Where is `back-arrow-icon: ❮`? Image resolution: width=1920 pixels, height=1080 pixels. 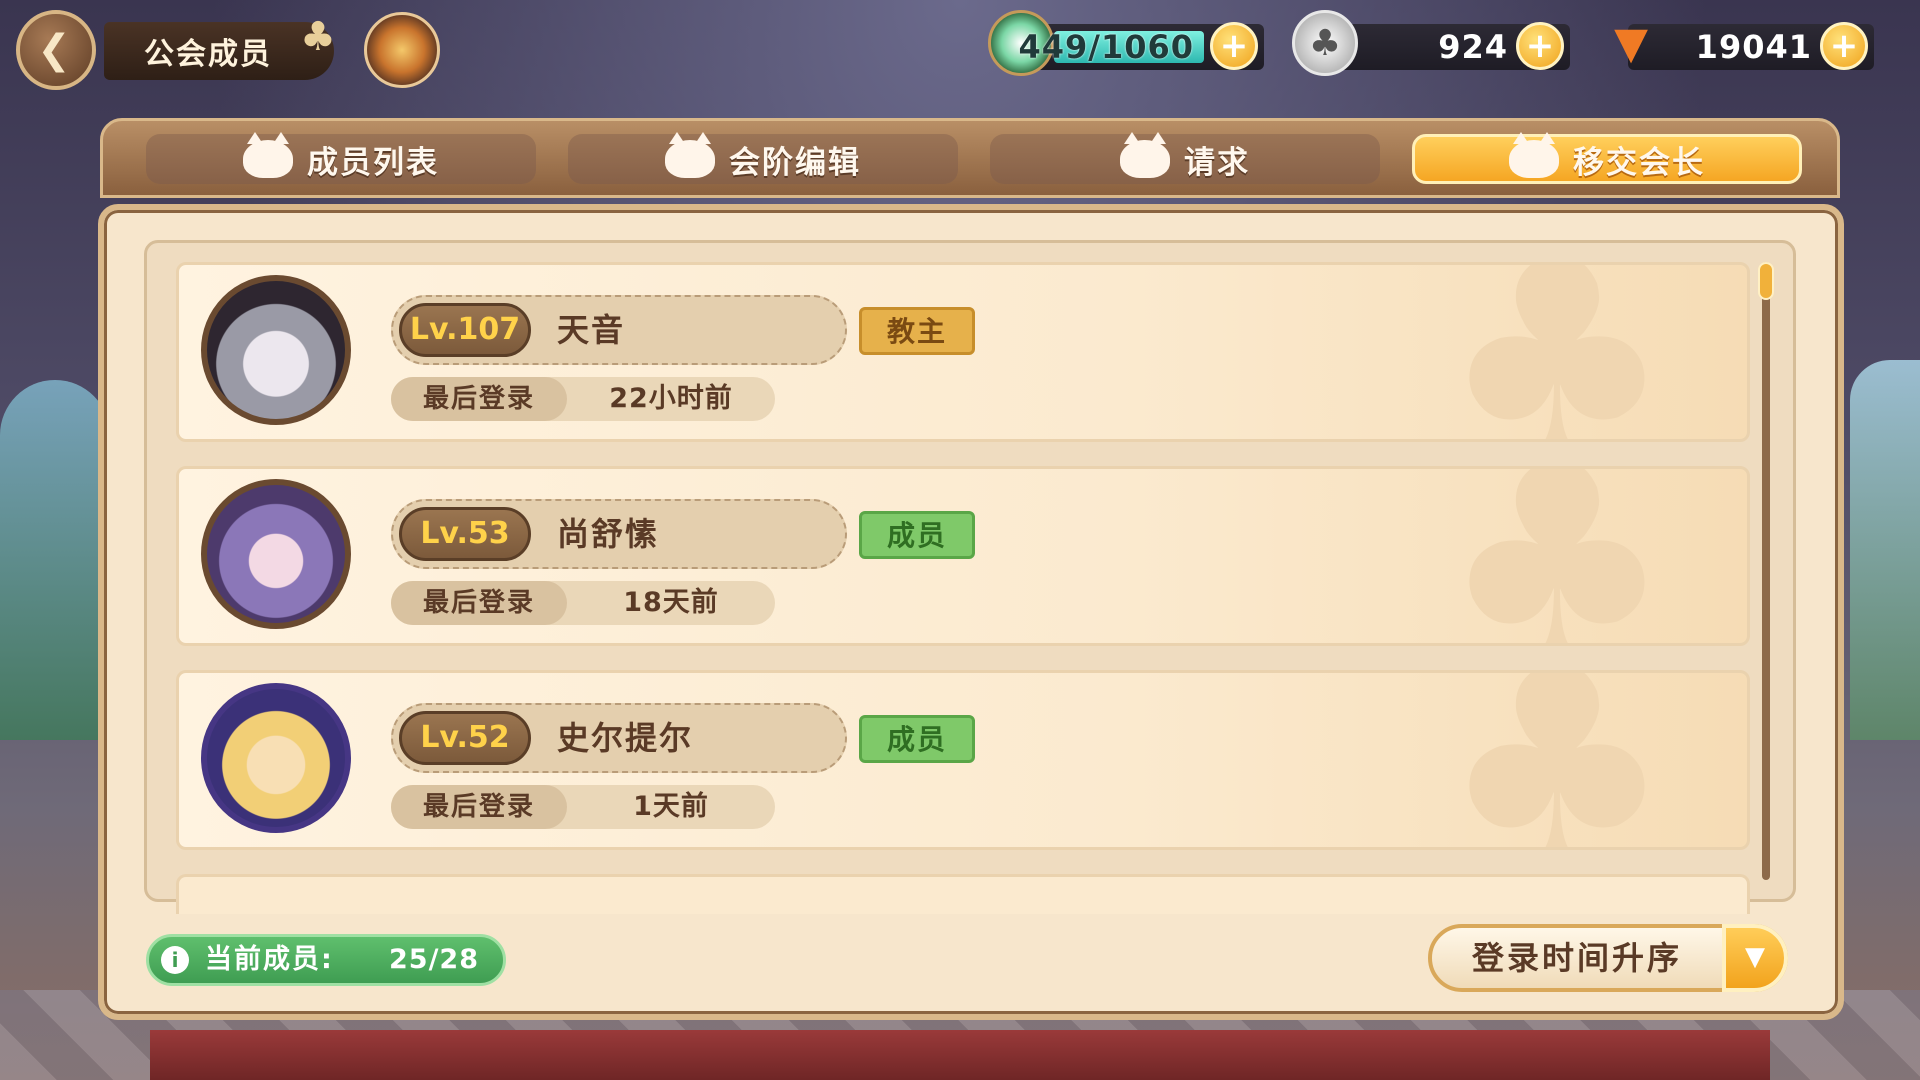
back-arrow-icon: ❮ is located at coordinates (54, 50).